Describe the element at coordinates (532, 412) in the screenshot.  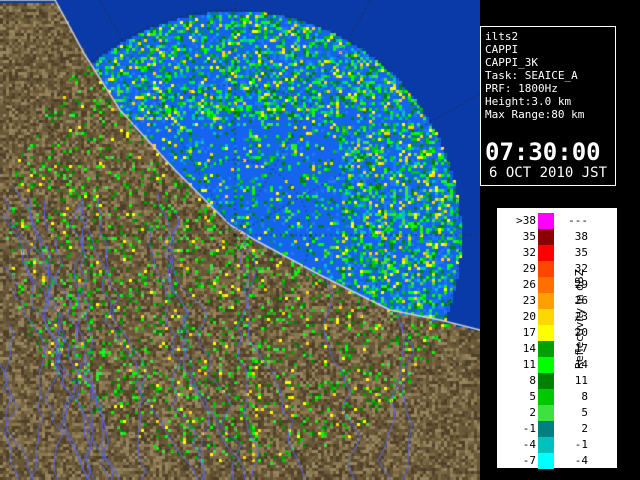
I see `legend-lower-bound: 2` at that location.